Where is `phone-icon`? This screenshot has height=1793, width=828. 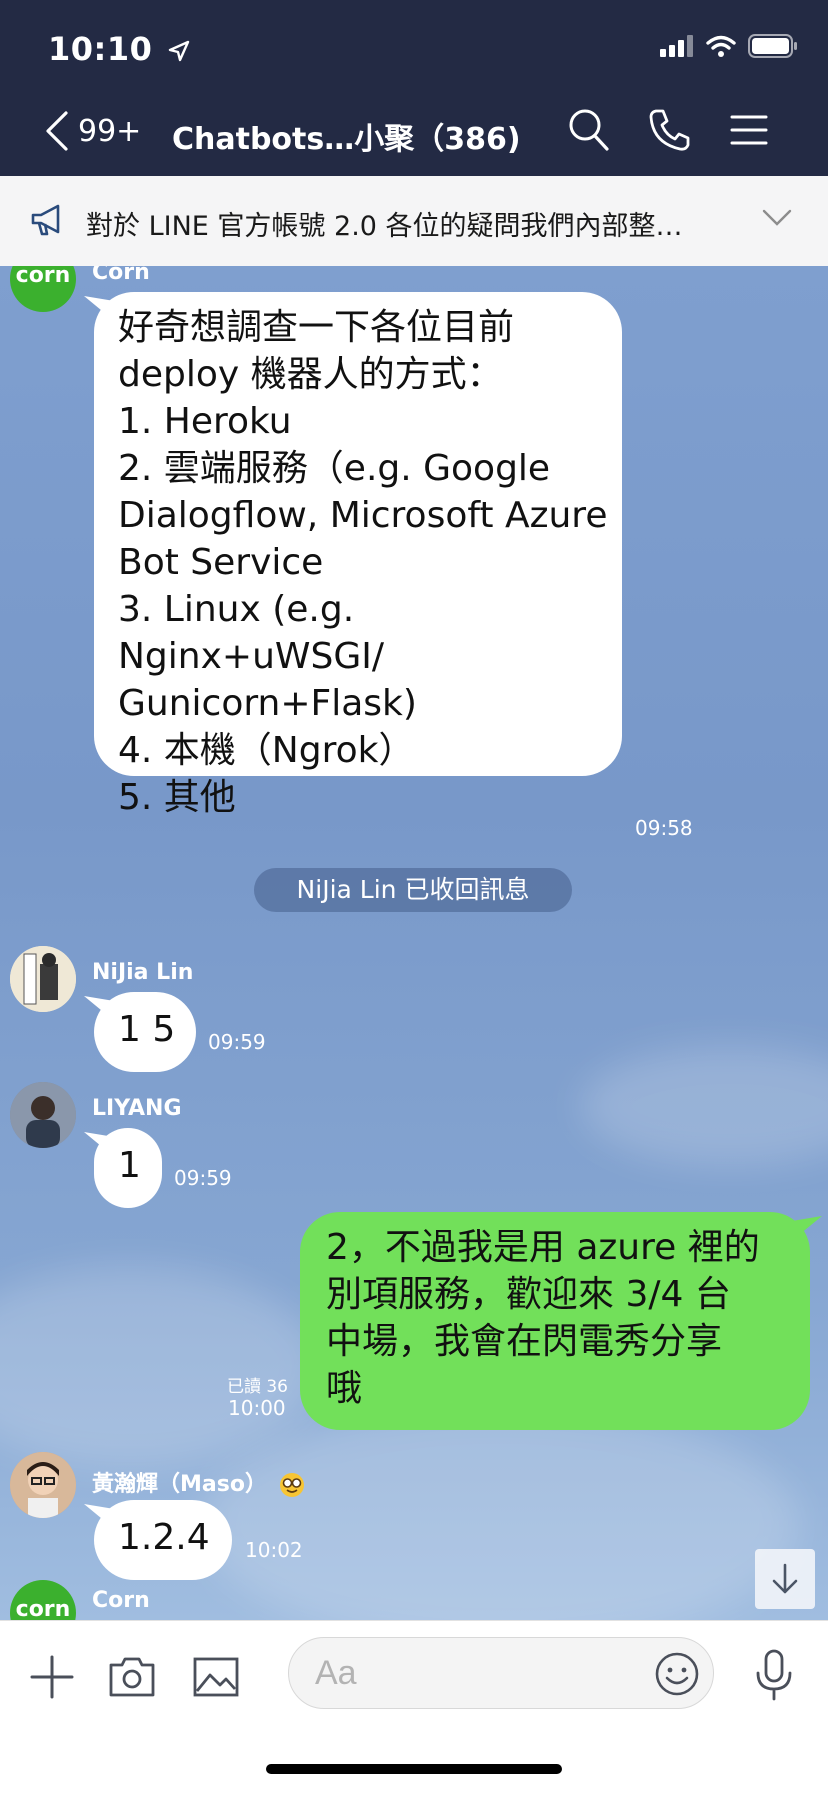 phone-icon is located at coordinates (669, 130).